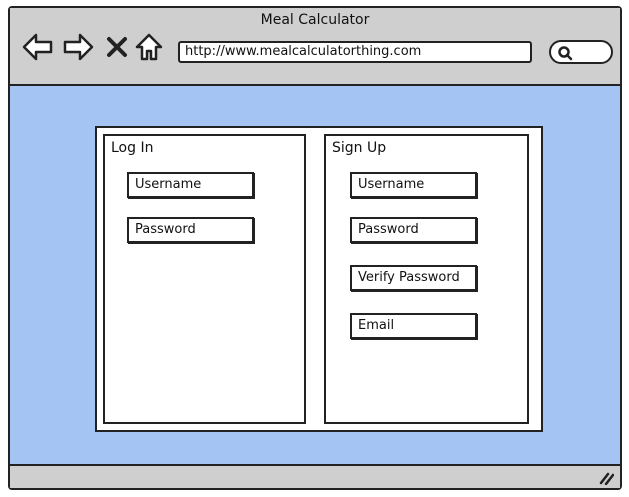 This screenshot has height=497, width=629. What do you see at coordinates (78, 47) in the screenshot?
I see `forward-arrow-icon` at bounding box center [78, 47].